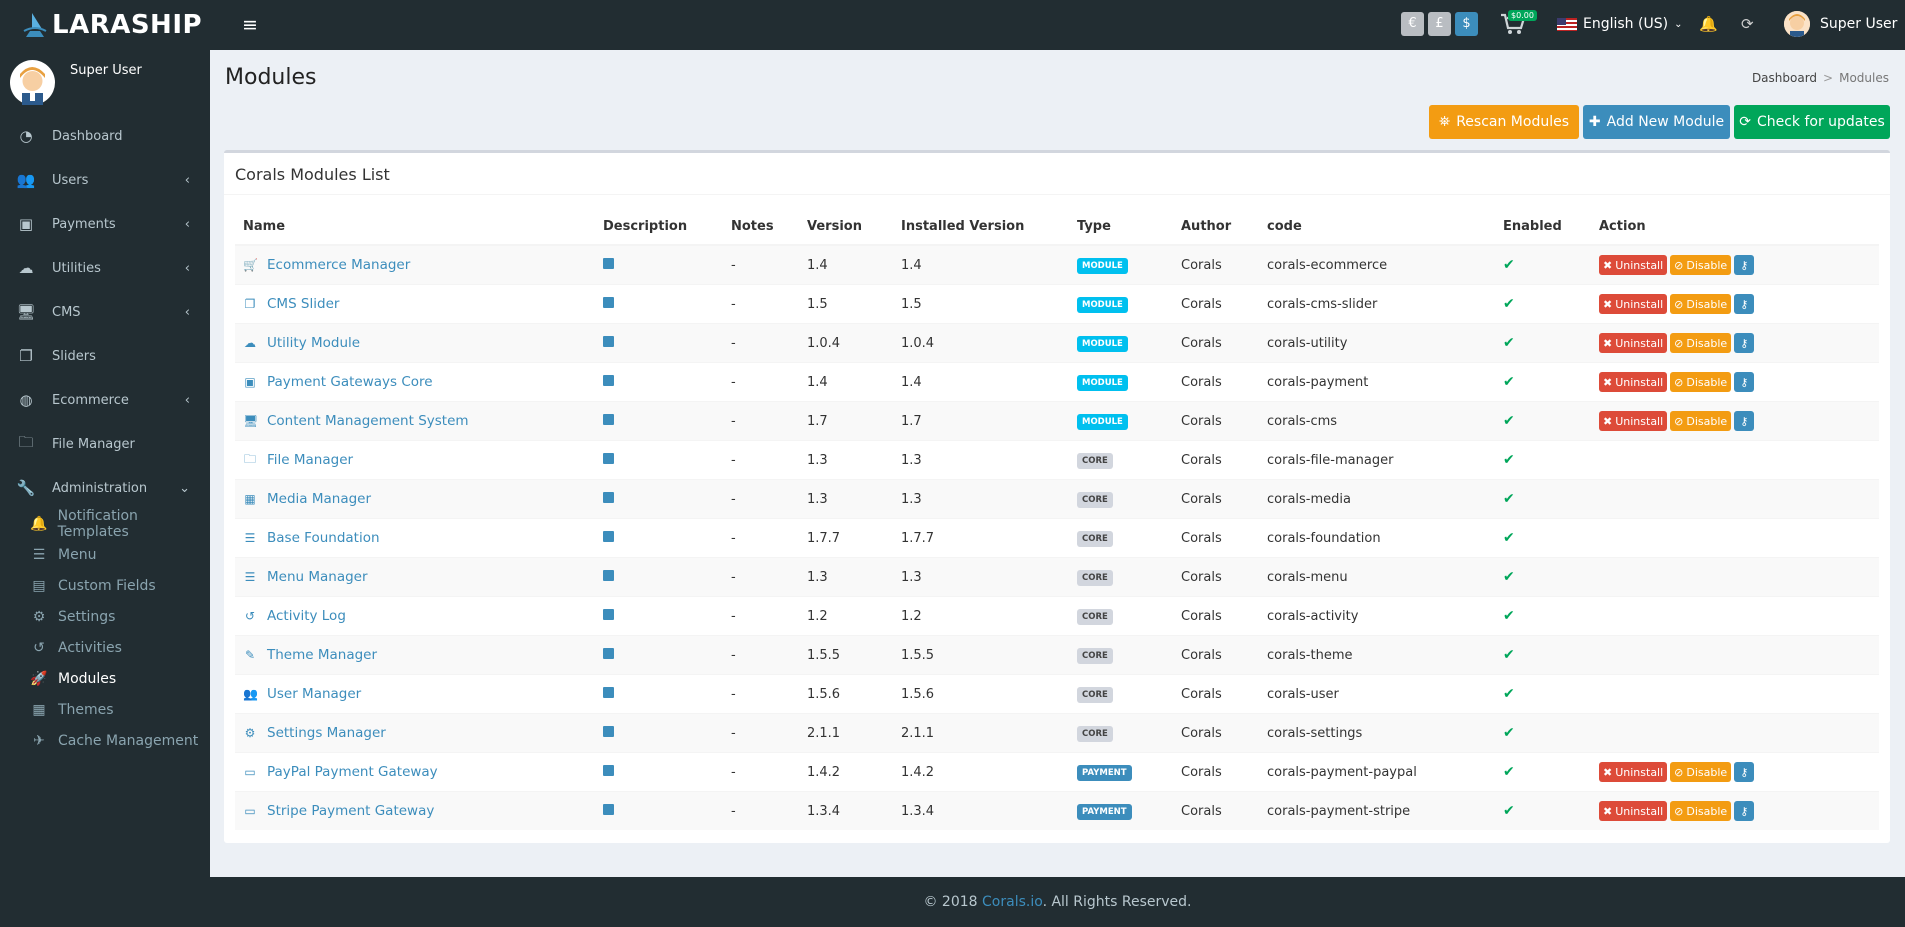 Image resolution: width=1905 pixels, height=927 pixels. Describe the element at coordinates (415, 694) in the screenshot. I see `module-name-link: 👥 User Manager` at that location.